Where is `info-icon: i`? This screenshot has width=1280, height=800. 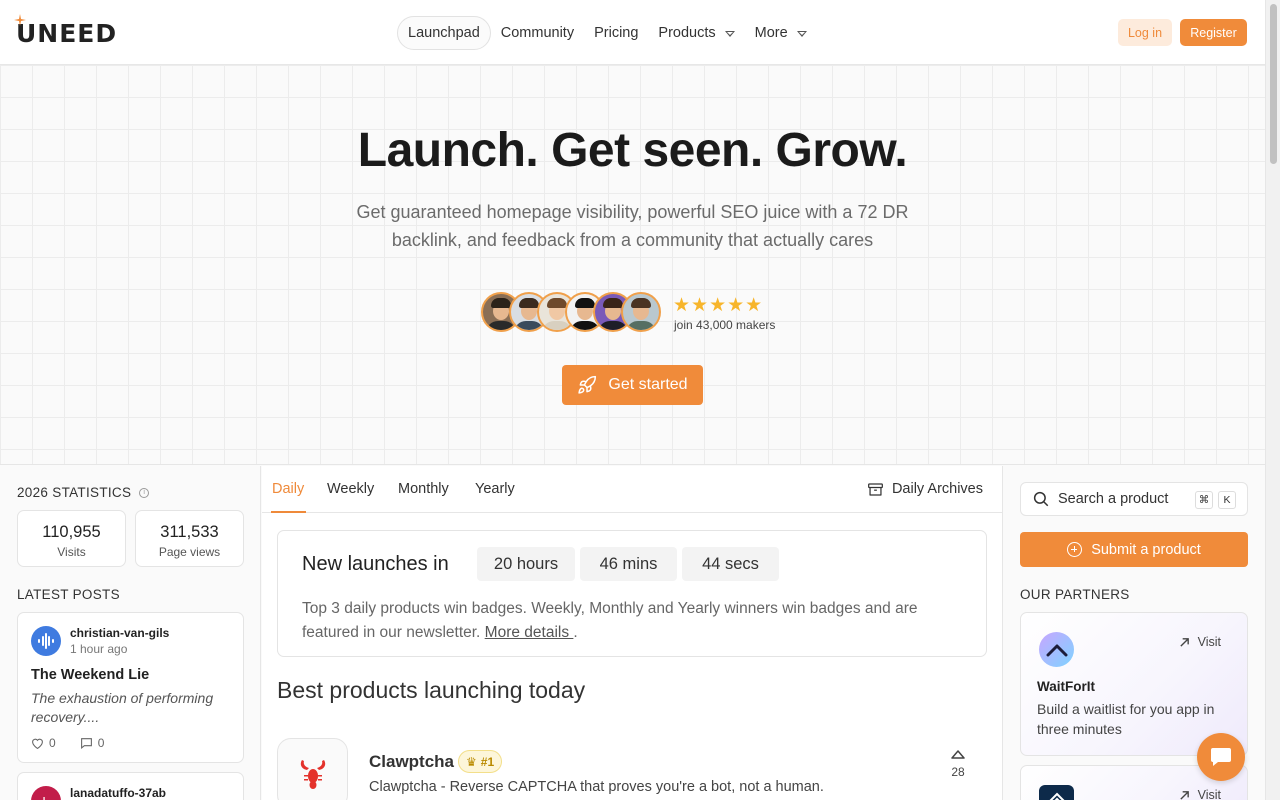 info-icon: i is located at coordinates (144, 492).